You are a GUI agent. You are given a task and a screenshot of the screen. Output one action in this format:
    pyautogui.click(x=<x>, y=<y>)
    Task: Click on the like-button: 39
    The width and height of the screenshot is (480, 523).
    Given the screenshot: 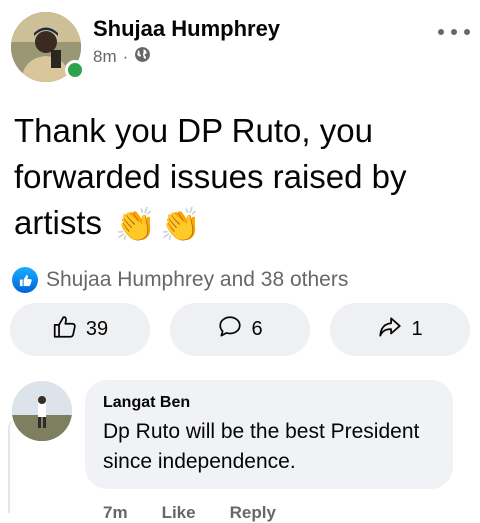 What is the action you would take?
    pyautogui.click(x=80, y=329)
    